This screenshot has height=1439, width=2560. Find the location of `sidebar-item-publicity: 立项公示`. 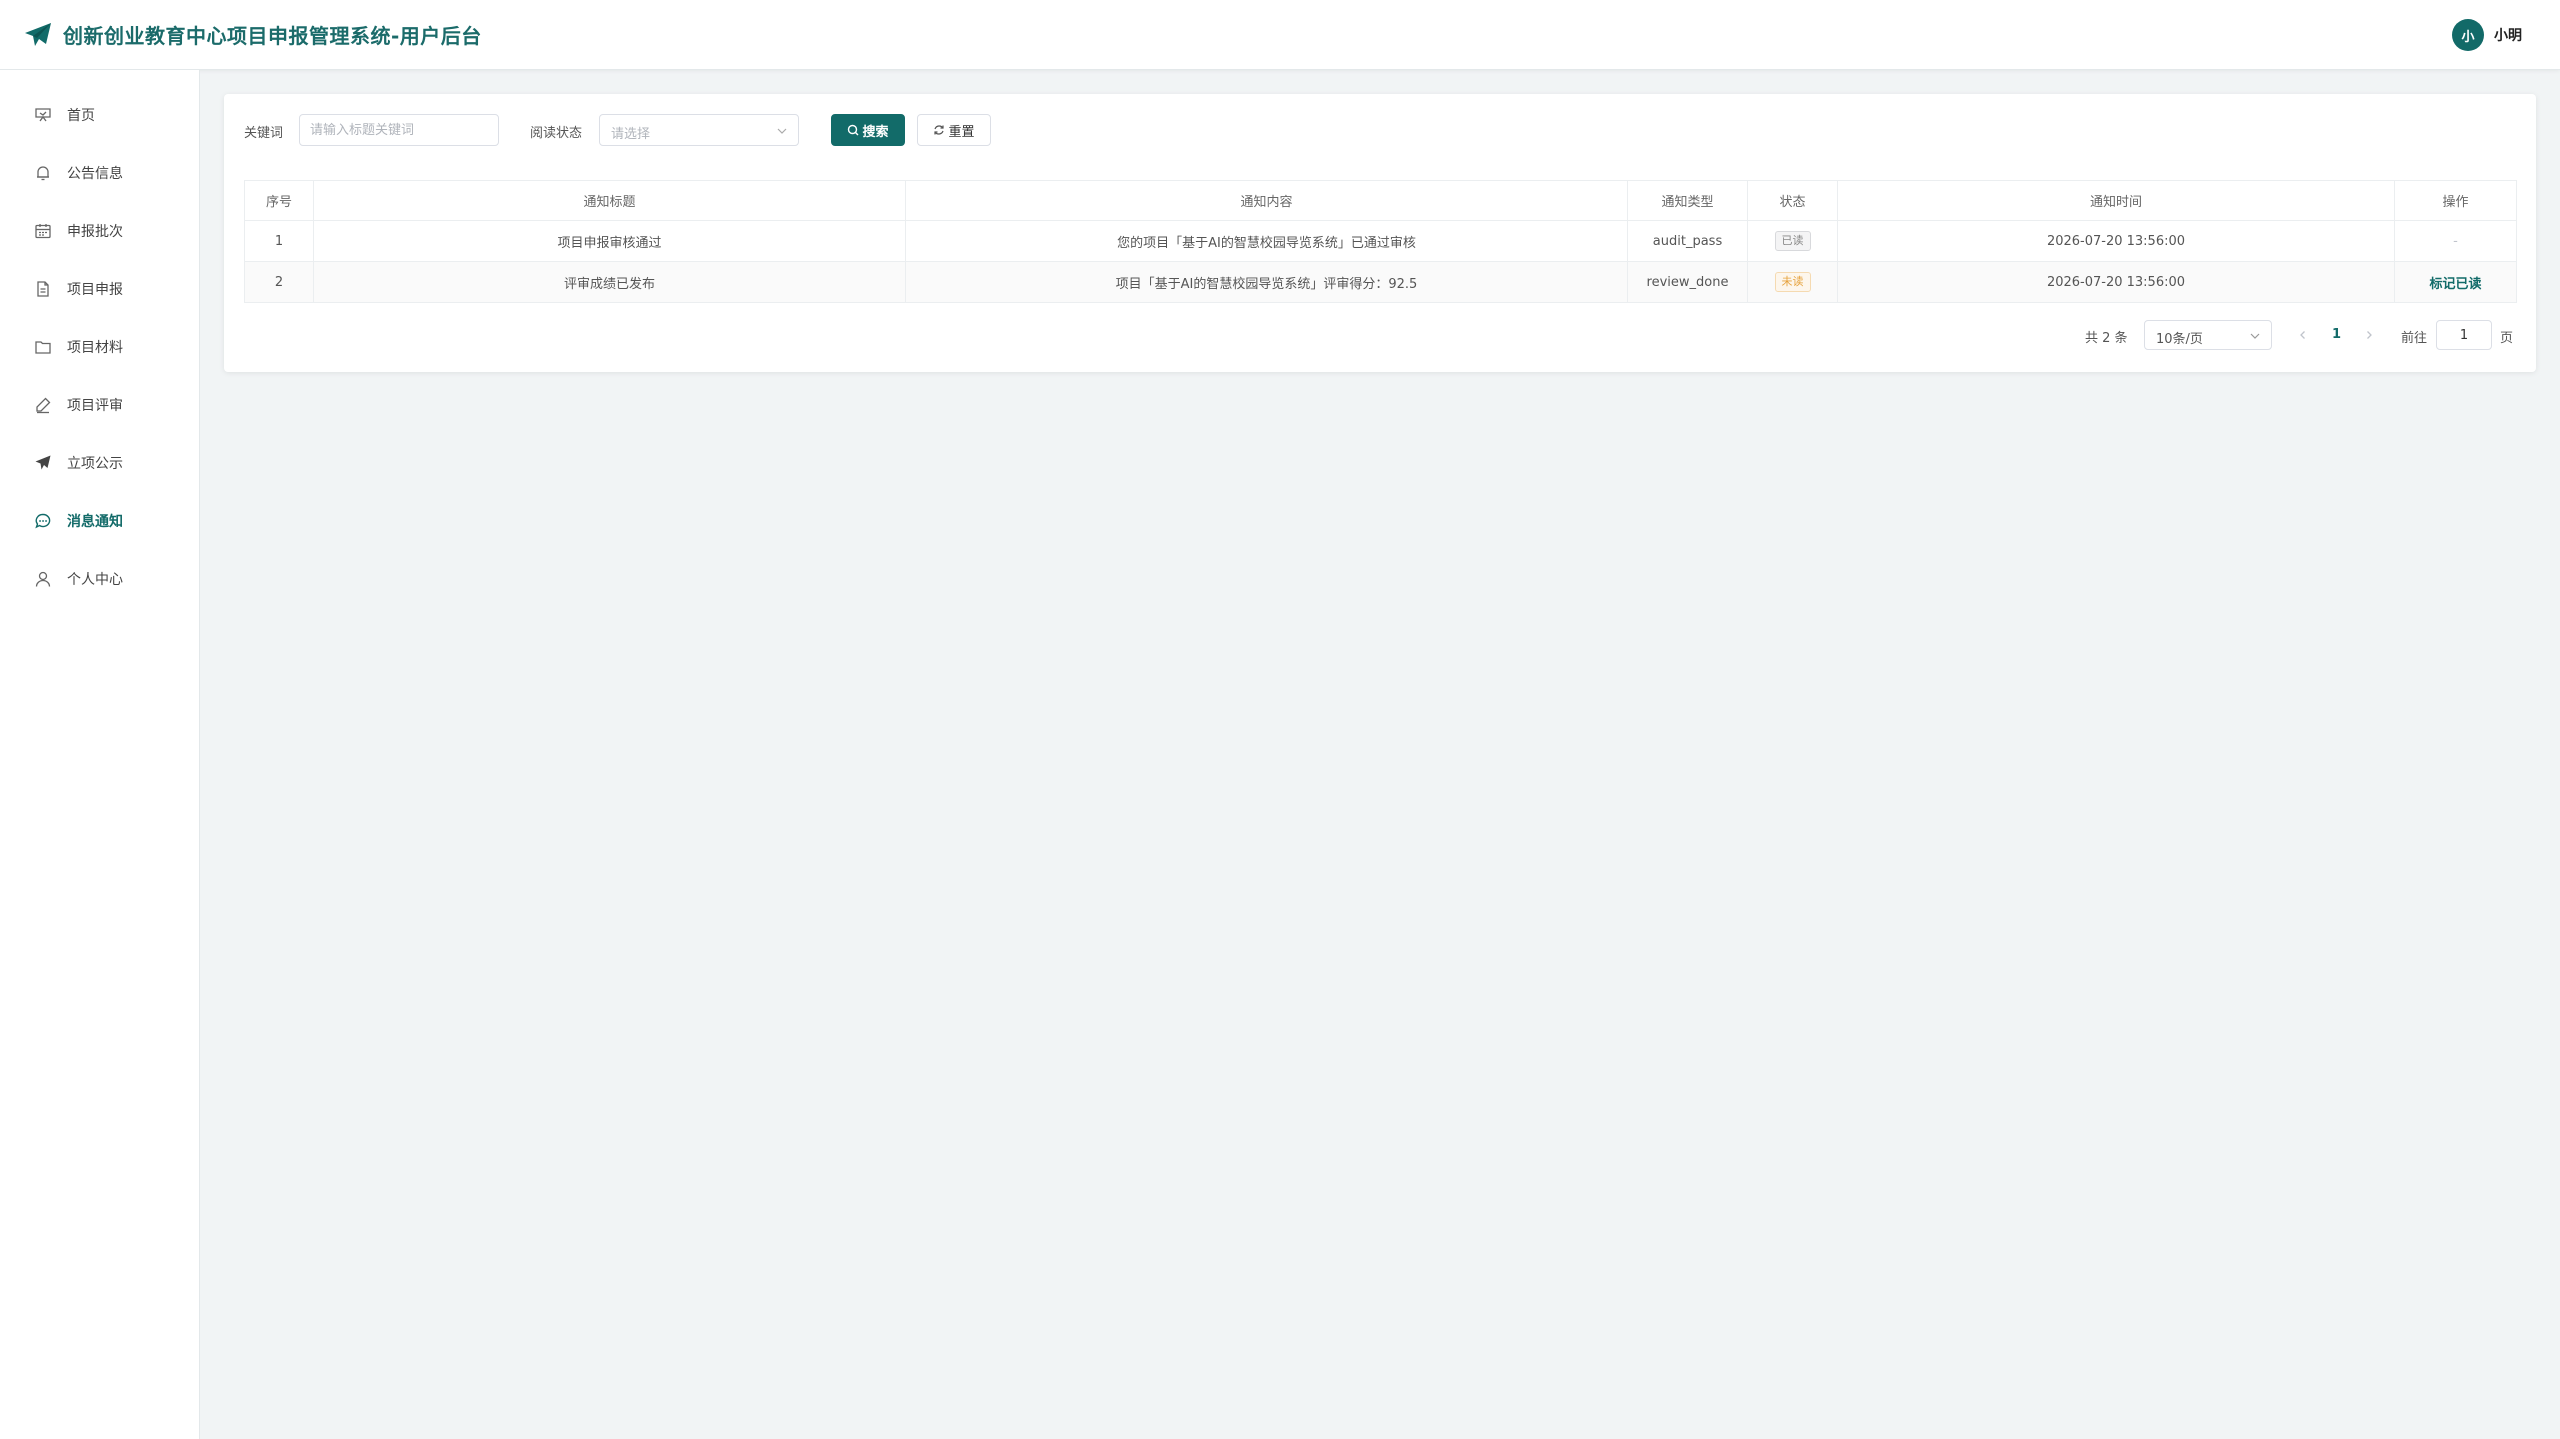

sidebar-item-publicity: 立项公示 is located at coordinates (100, 463).